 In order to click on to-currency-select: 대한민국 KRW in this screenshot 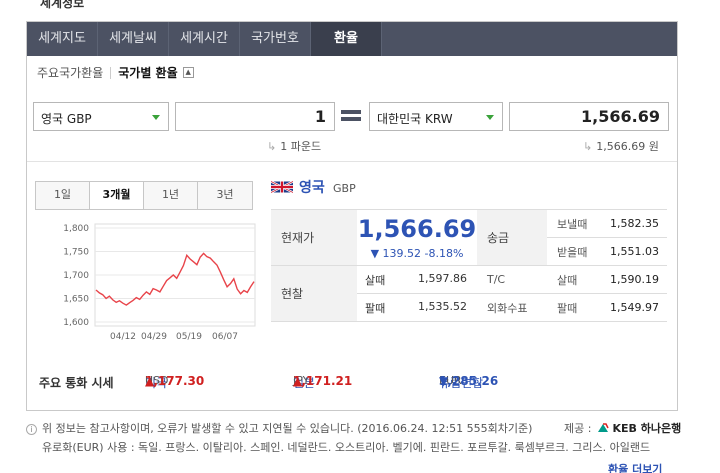, I will do `click(436, 116)`.